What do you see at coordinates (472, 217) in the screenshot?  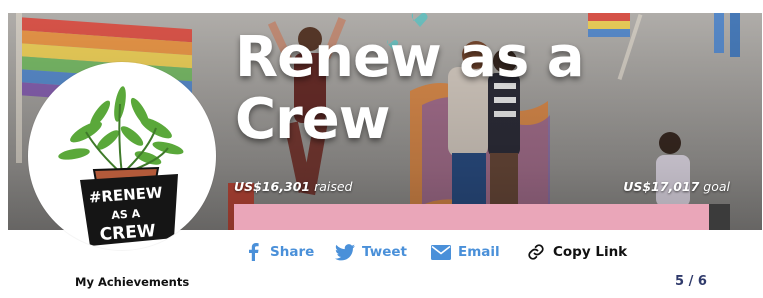 I see `progress-fill` at bounding box center [472, 217].